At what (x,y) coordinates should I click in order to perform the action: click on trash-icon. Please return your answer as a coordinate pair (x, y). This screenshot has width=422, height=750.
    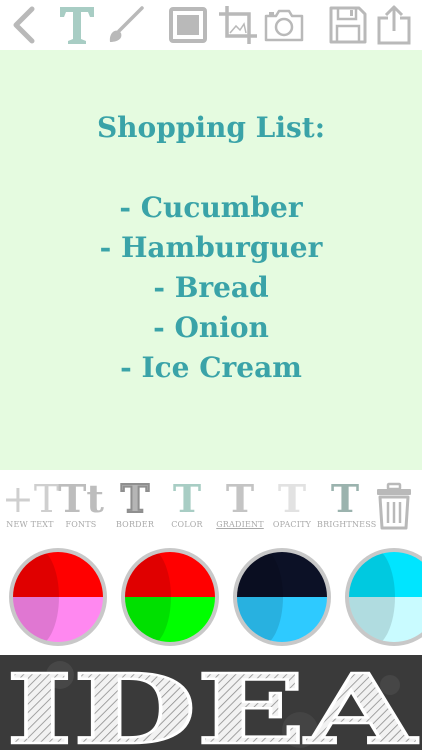
    Looking at the image, I should click on (394, 506).